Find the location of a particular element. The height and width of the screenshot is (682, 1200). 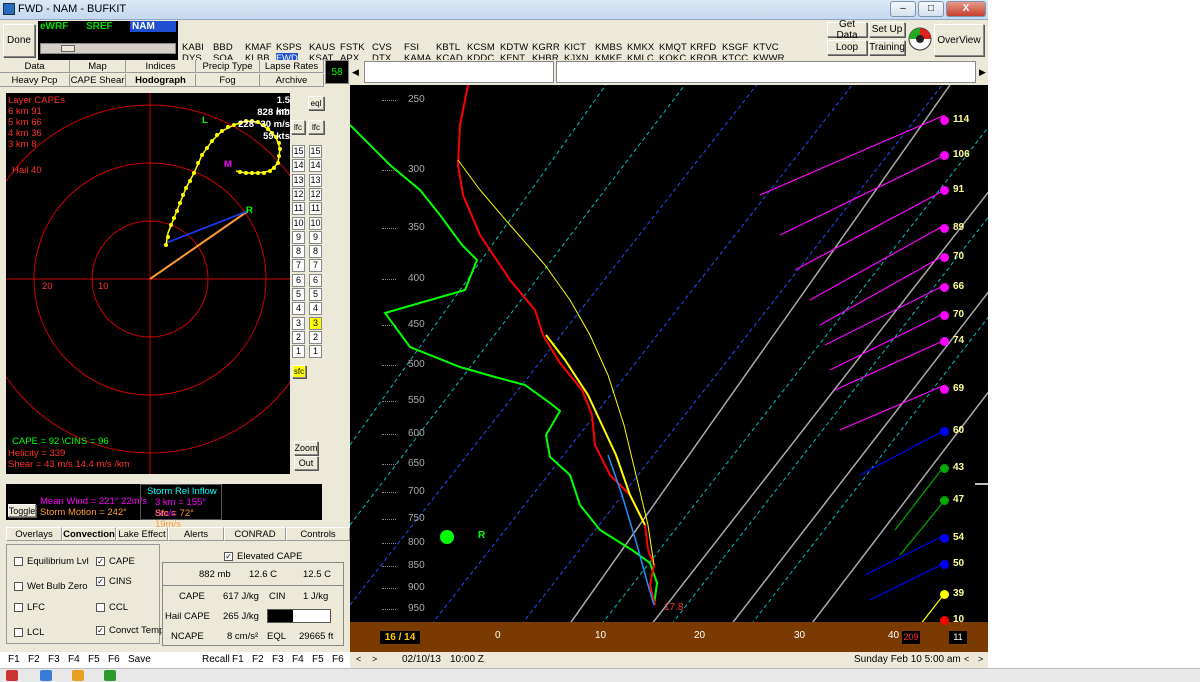

station-kaus: KAUS is located at coordinates (322, 47).